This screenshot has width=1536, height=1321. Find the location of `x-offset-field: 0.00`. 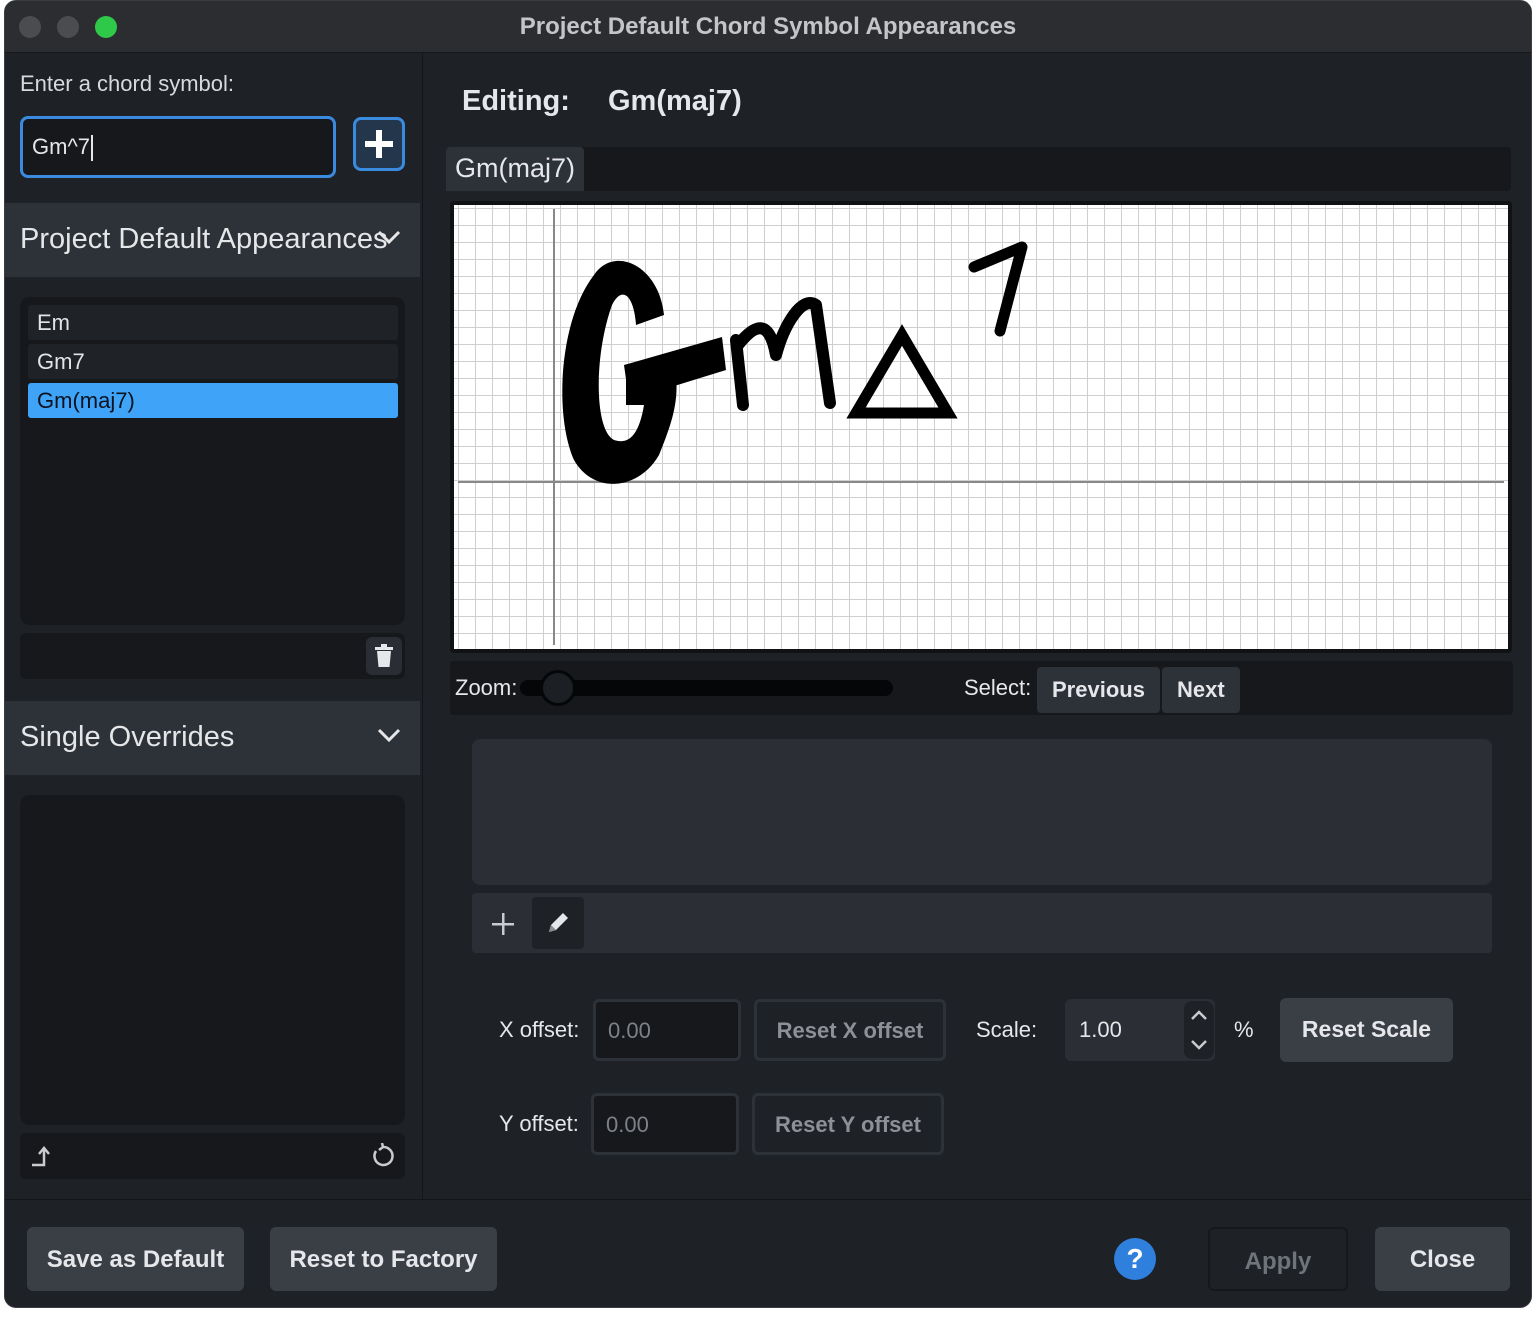

x-offset-field: 0.00 is located at coordinates (667, 1030).